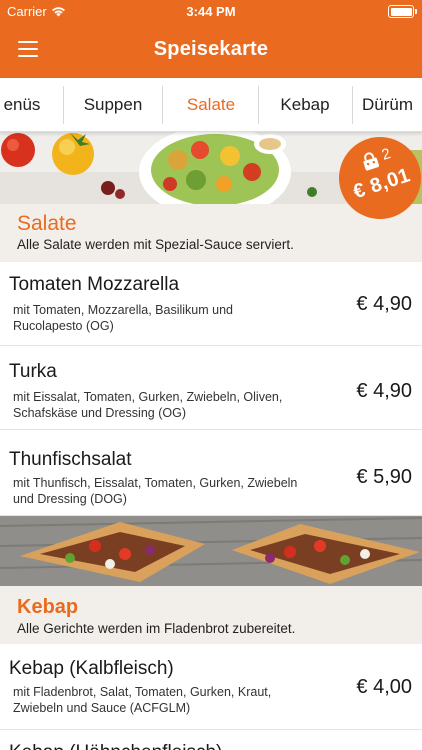  I want to click on status-time: 3:44 PM, so click(211, 11).